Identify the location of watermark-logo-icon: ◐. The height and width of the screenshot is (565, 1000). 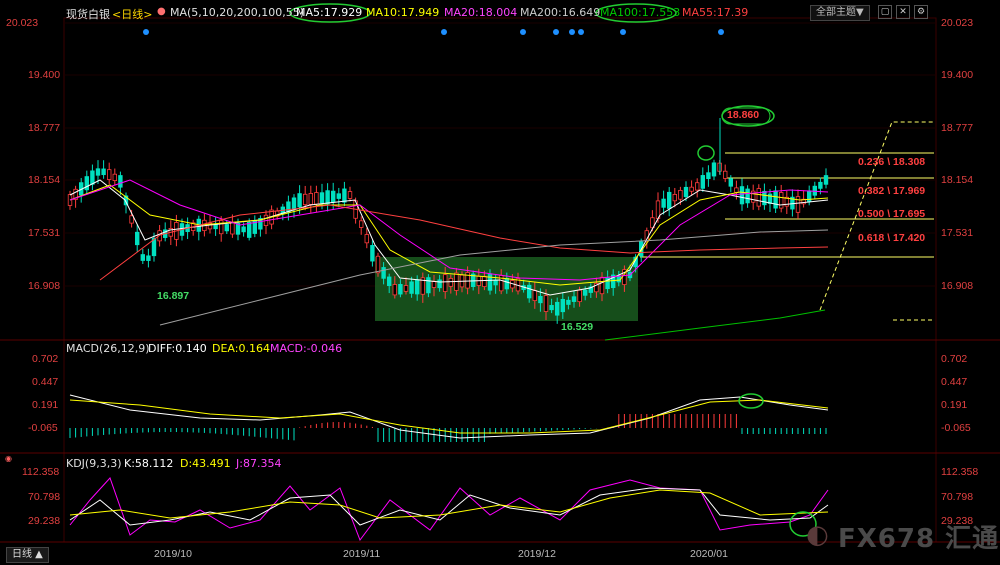
(817, 535).